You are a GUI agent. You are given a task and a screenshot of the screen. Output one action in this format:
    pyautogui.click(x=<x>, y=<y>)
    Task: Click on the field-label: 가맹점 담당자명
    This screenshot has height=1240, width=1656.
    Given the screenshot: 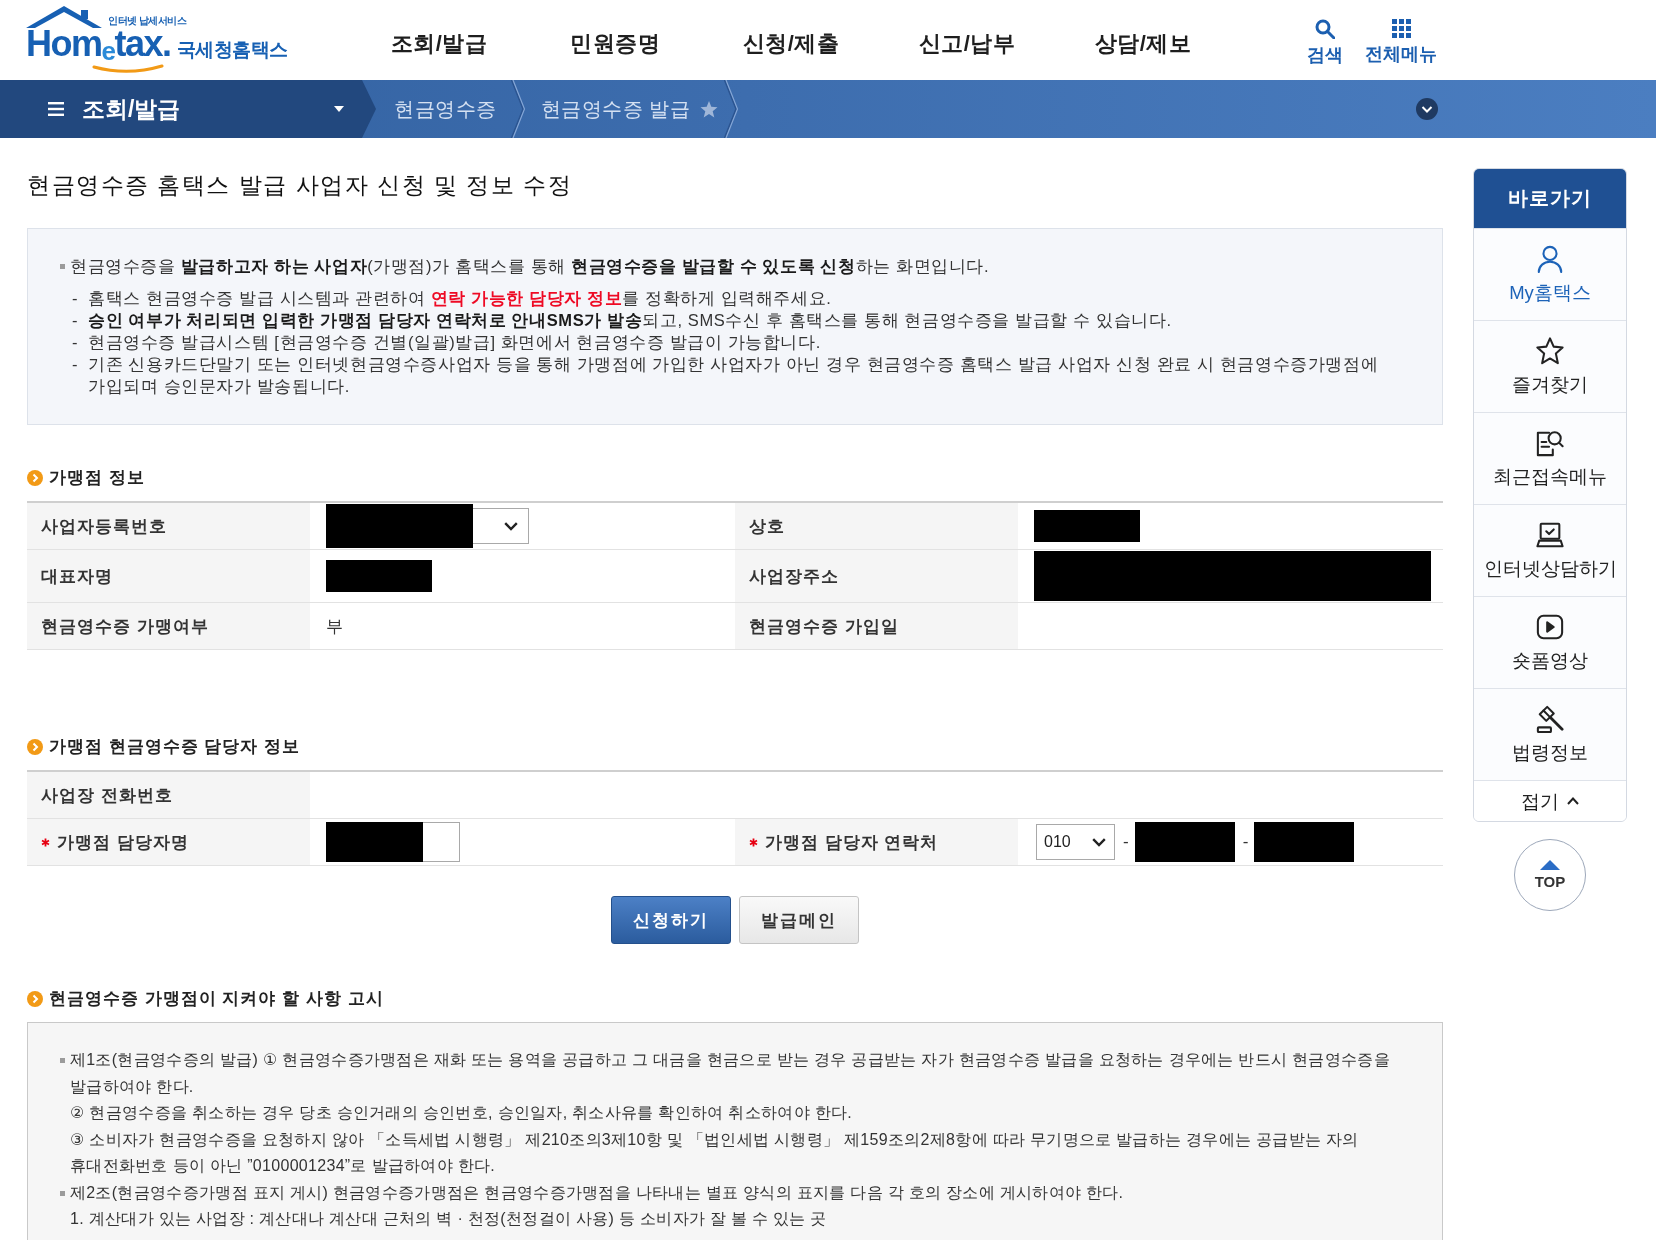 What is the action you would take?
    pyautogui.click(x=123, y=842)
    